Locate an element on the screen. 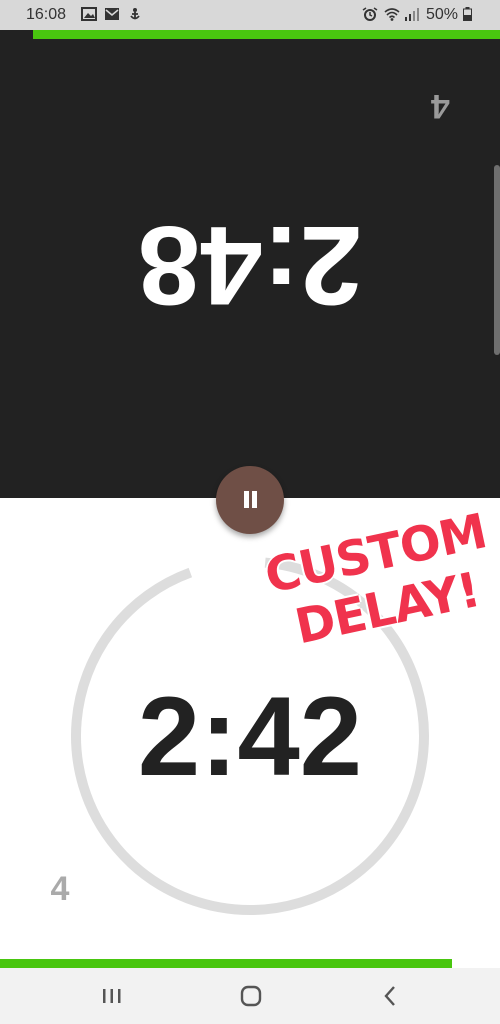 This screenshot has width=500, height=1024. gallery-icon is located at coordinates (89, 14).